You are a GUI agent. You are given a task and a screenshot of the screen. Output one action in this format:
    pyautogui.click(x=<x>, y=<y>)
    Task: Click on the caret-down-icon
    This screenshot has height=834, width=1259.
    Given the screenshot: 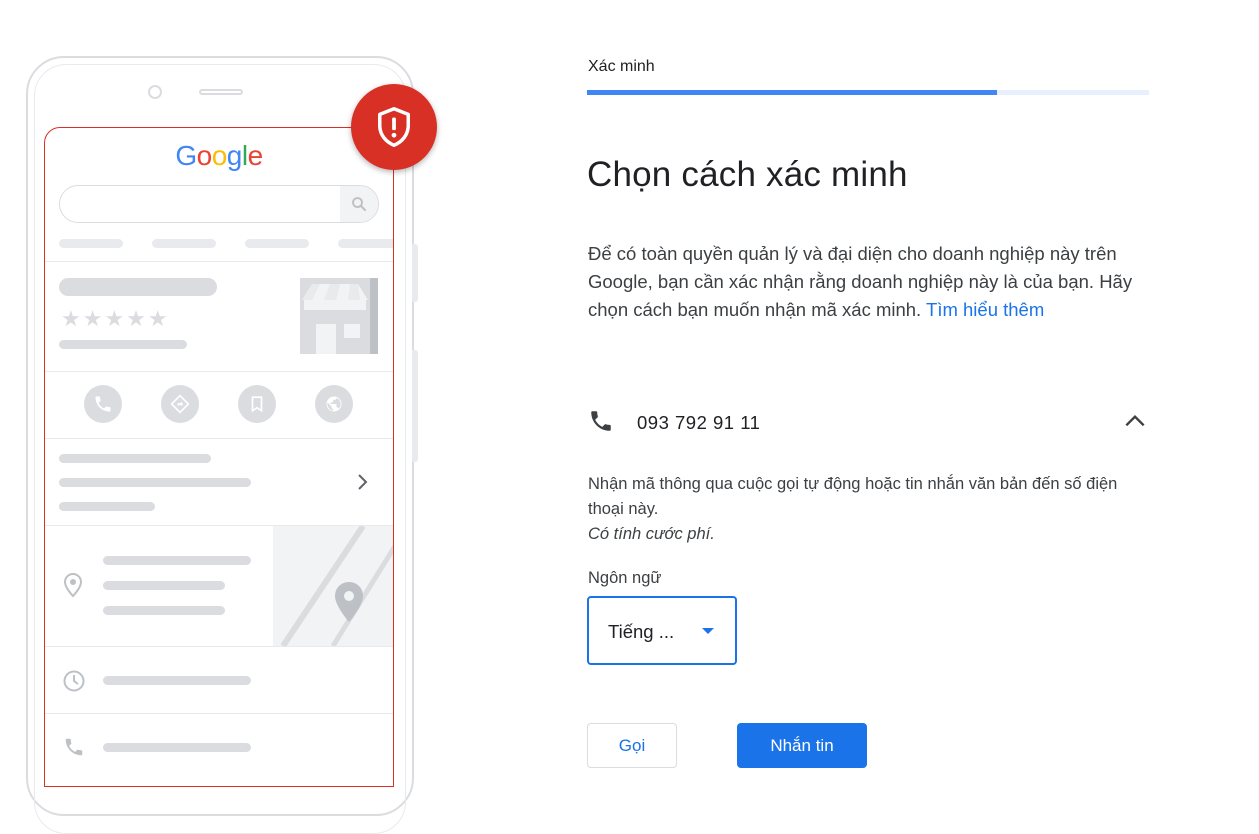 What is the action you would take?
    pyautogui.click(x=708, y=631)
    